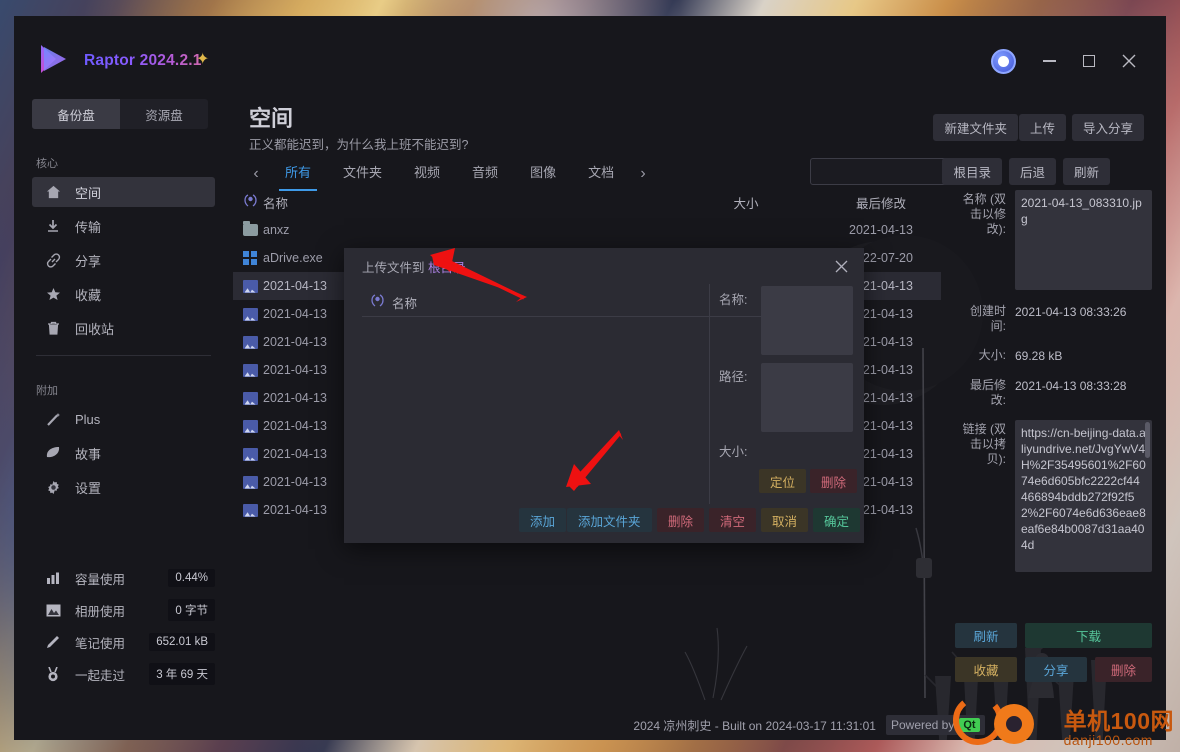  I want to click on dialog-delete-item-button: 删除, so click(834, 481).